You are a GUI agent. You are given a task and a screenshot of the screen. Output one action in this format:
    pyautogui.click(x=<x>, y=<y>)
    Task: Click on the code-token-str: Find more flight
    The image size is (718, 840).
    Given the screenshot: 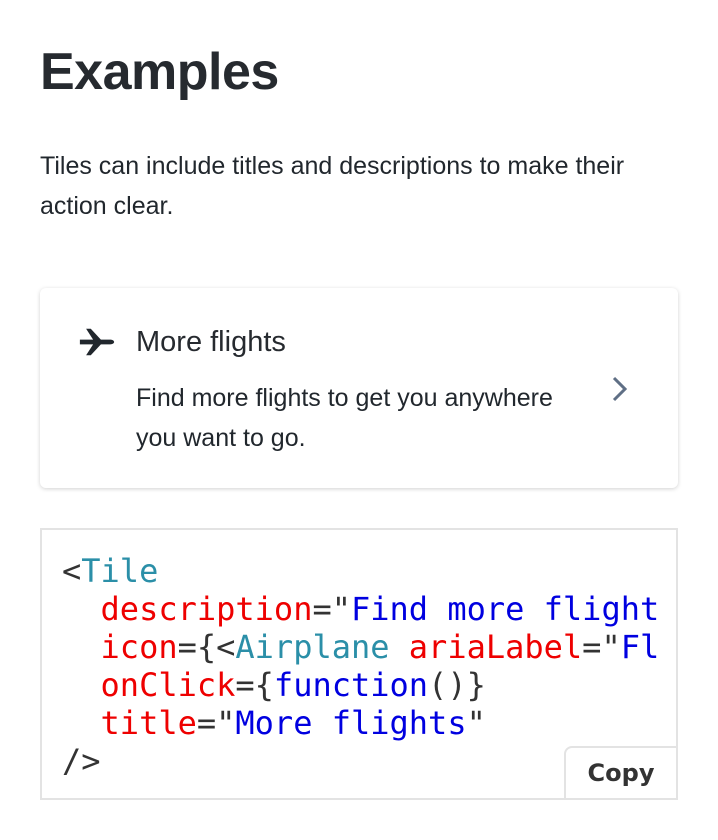 What is the action you would take?
    pyautogui.click(x=505, y=609)
    